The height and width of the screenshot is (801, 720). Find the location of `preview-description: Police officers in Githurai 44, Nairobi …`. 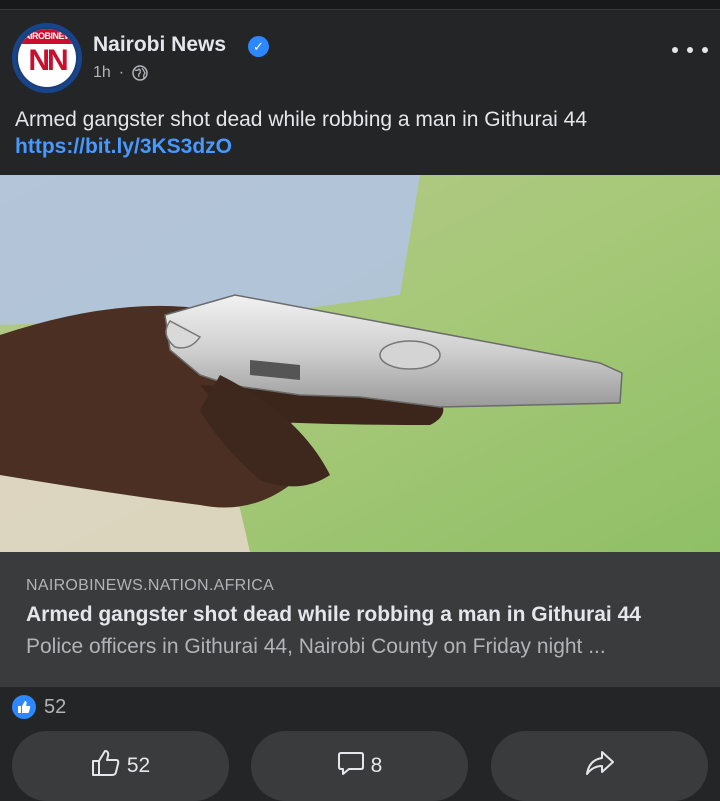

preview-description: Police officers in Githurai 44, Nairobi … is located at coordinates (316, 646).